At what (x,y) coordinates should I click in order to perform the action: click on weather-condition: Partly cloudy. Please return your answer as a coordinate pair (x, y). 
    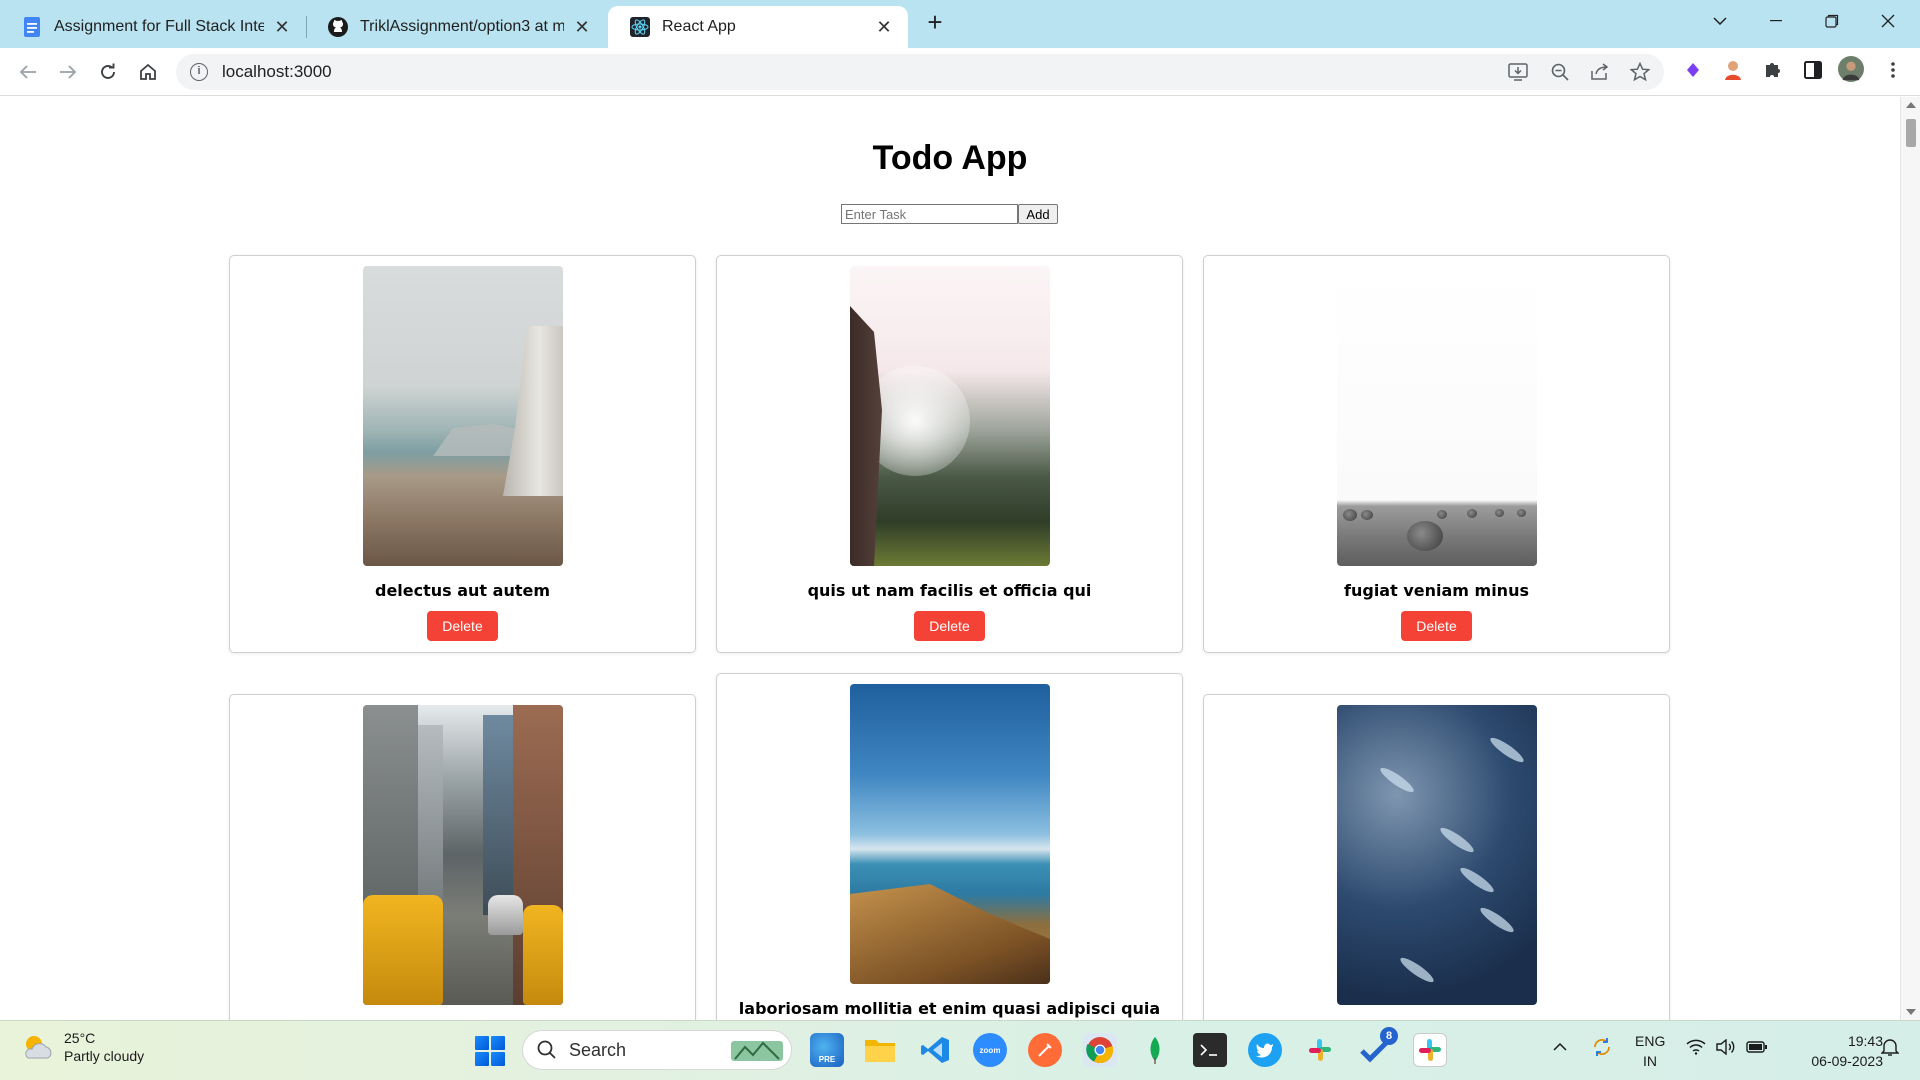
    Looking at the image, I should click on (104, 1056).